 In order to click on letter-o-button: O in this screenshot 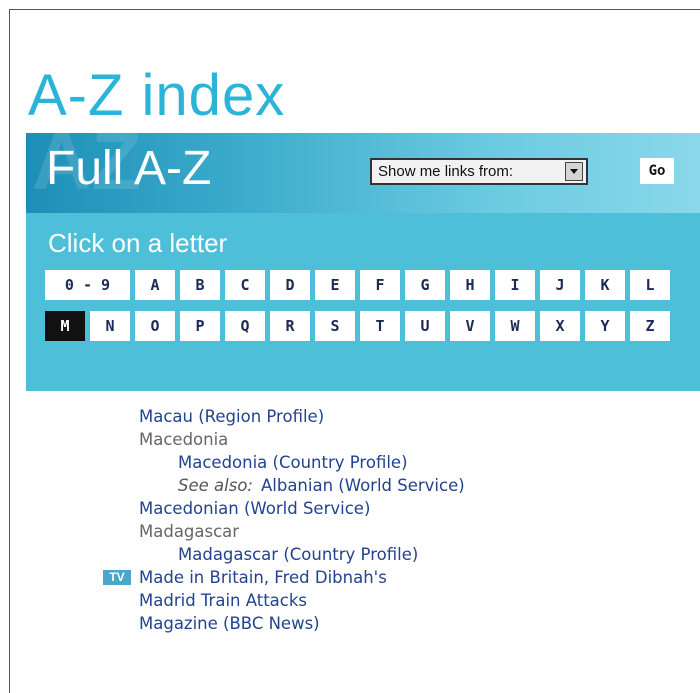, I will do `click(155, 326)`.